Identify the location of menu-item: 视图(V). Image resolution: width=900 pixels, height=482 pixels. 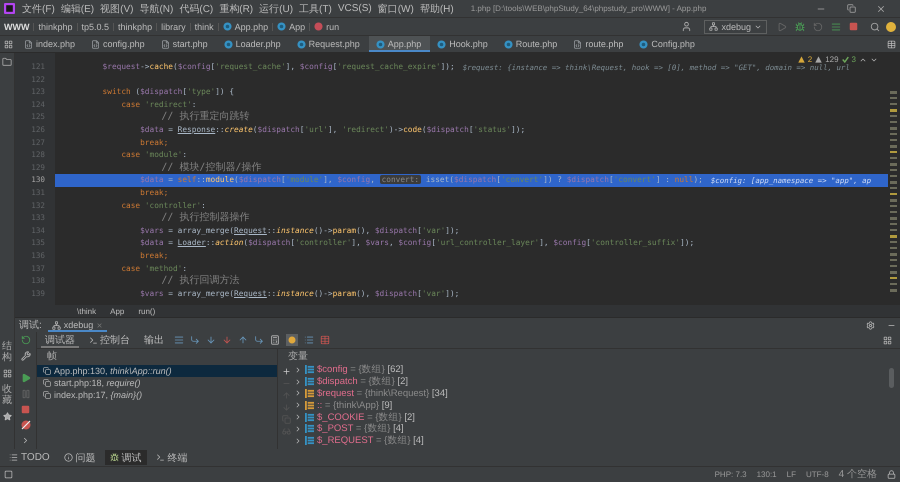
(116, 9).